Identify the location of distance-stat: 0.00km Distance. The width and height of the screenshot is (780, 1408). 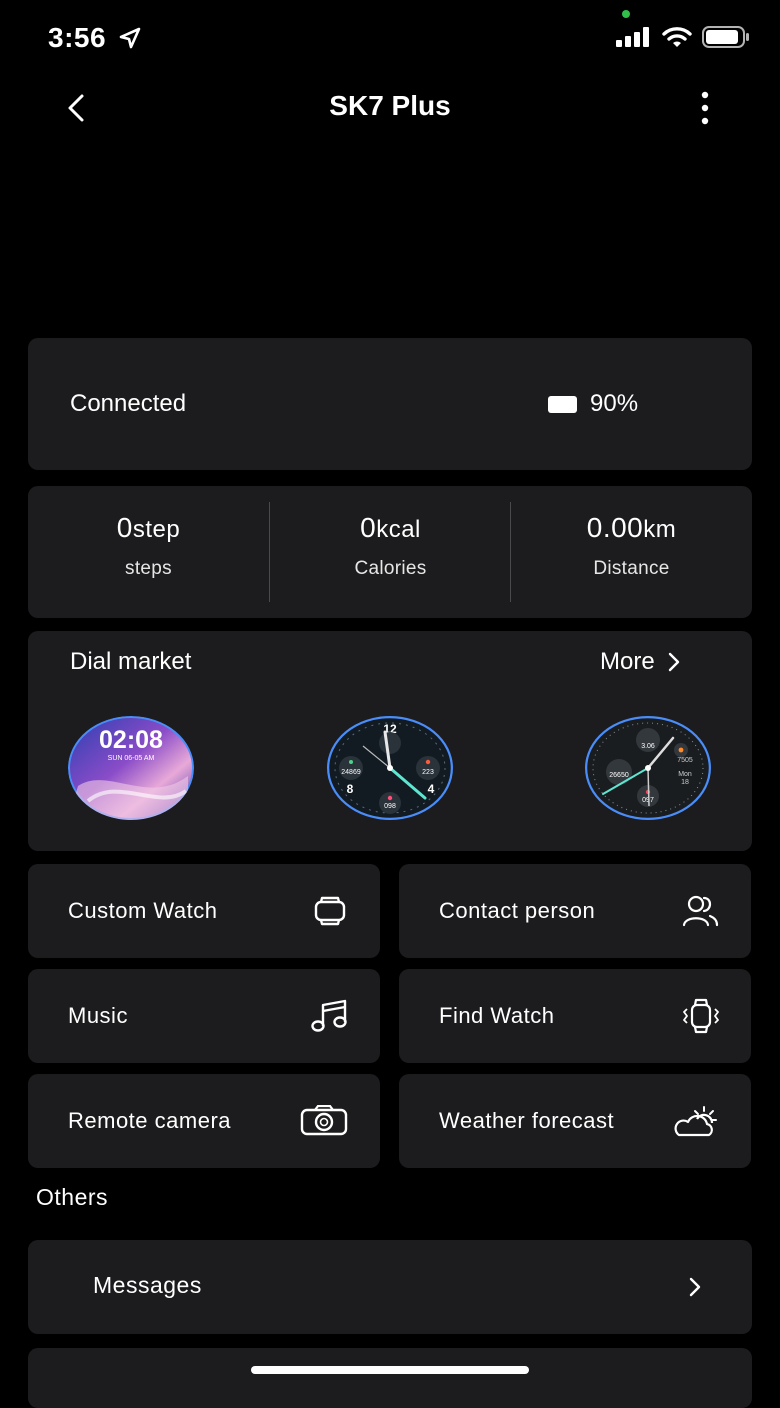
(631, 552).